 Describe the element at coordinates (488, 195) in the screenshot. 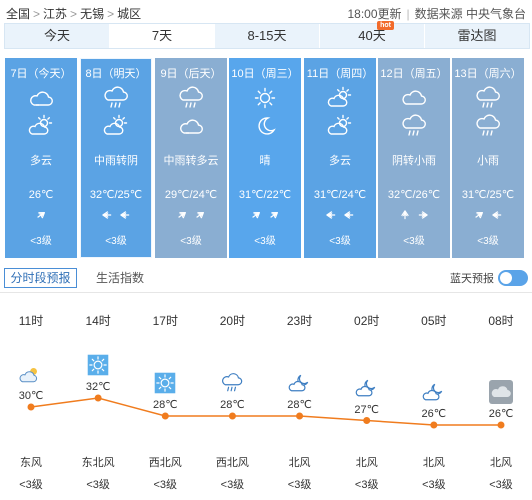

I see `day-temperature: 31℃/25℃` at that location.